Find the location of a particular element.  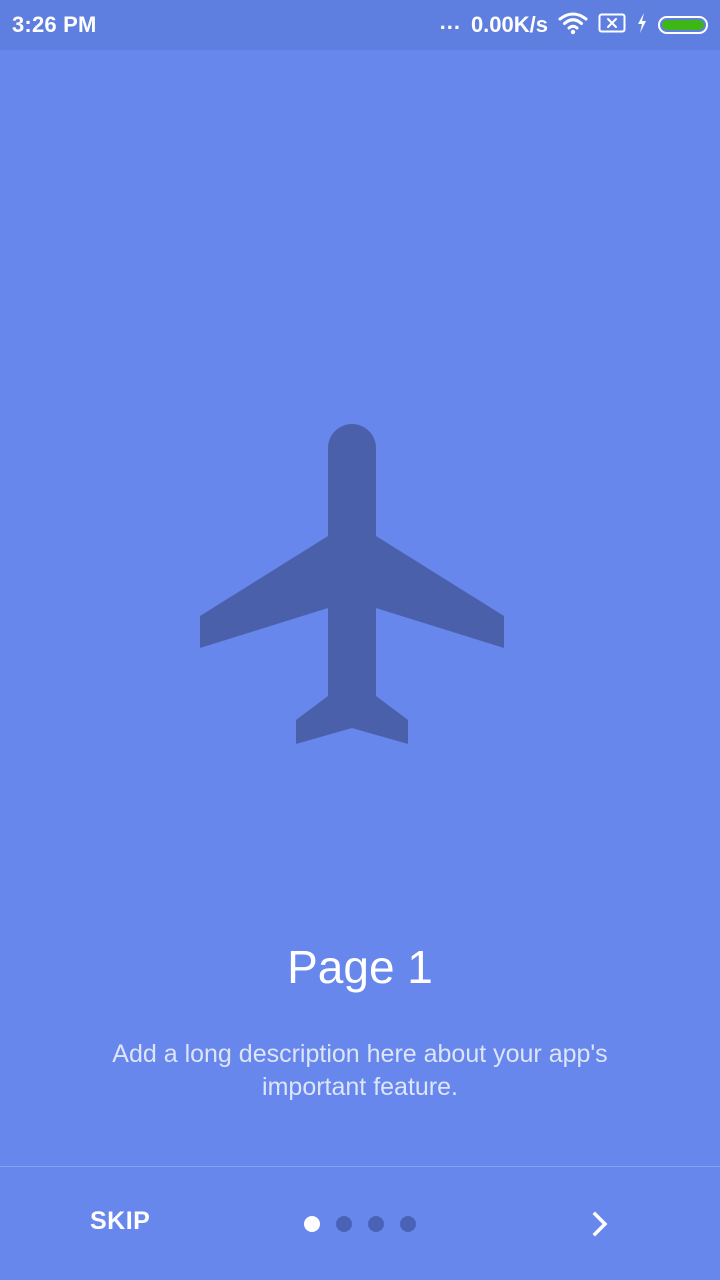

status-bar: 3:26 PM ... 0.00K/s is located at coordinates (360, 25).